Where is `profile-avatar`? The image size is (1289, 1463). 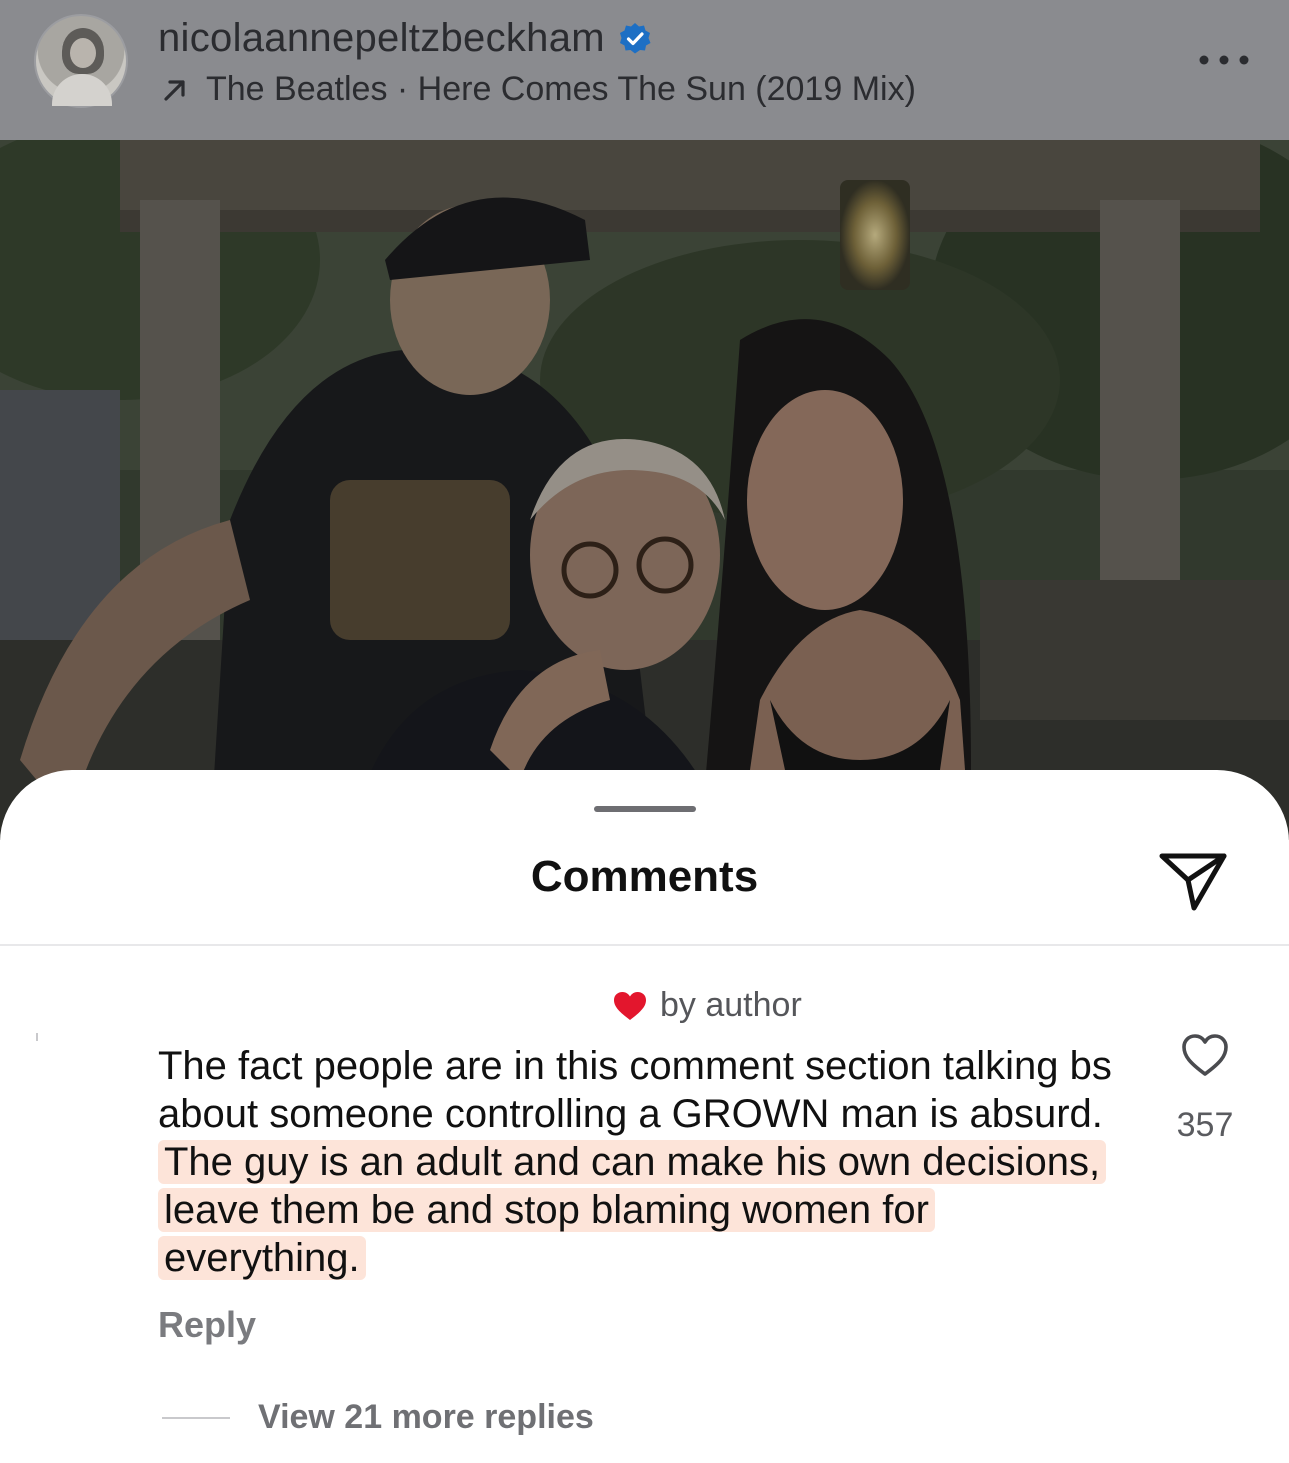
profile-avatar is located at coordinates (81, 61).